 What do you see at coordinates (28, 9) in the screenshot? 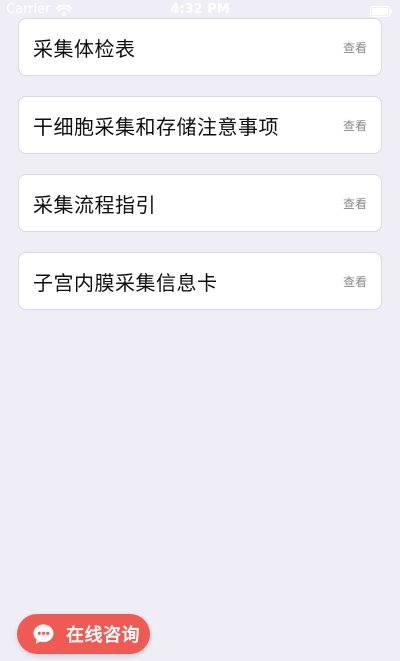
I see `carrier-label: Carrier` at bounding box center [28, 9].